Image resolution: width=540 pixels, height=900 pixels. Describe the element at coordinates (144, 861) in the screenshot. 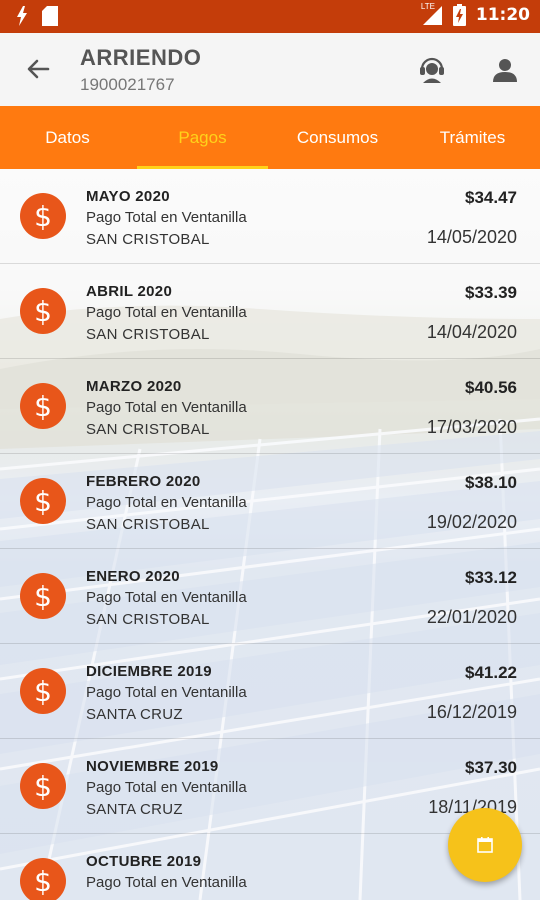

I see `payment-month: OCTUBRE 2019` at that location.